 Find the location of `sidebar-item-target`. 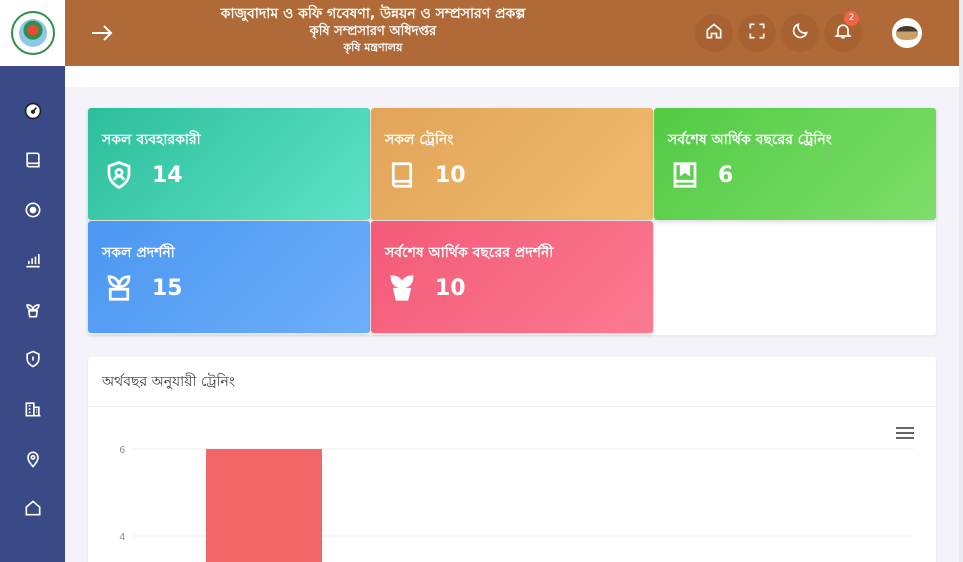

sidebar-item-target is located at coordinates (32, 212).